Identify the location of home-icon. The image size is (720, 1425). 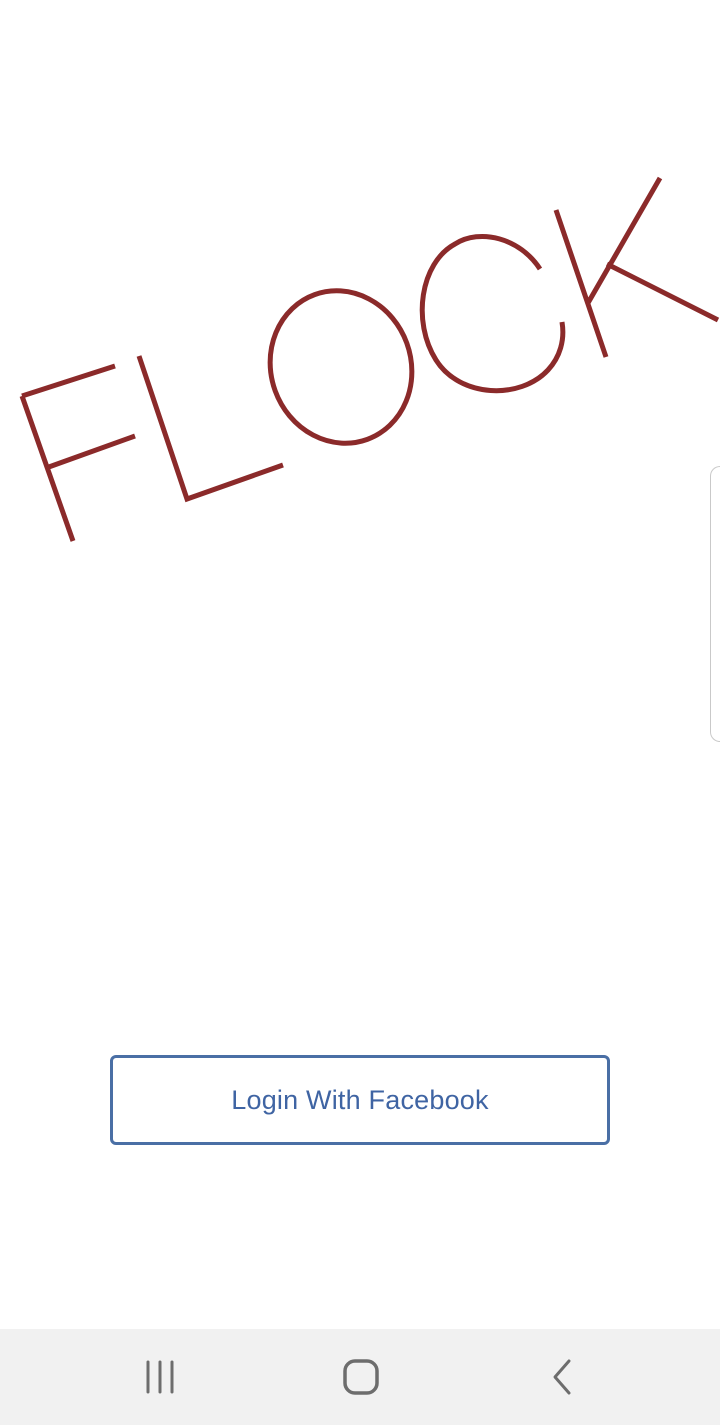
(361, 1377).